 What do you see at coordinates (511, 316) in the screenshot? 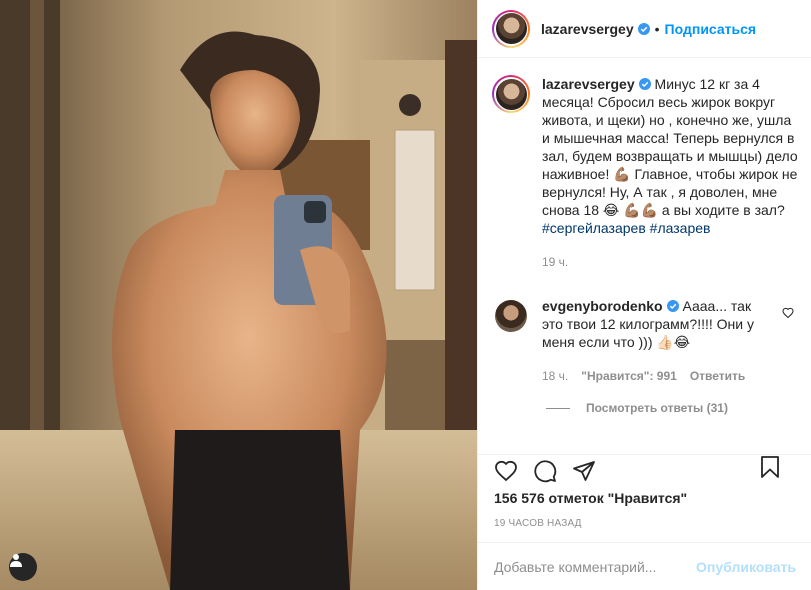
I see `commenter-avatar` at bounding box center [511, 316].